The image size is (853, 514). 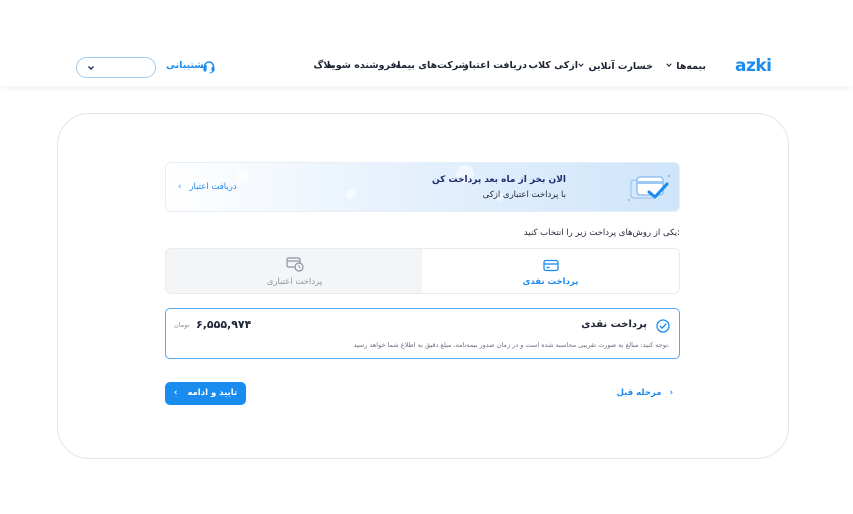 What do you see at coordinates (213, 187) in the screenshot?
I see `get-credit-link-label: دریافت اعتبار` at bounding box center [213, 187].